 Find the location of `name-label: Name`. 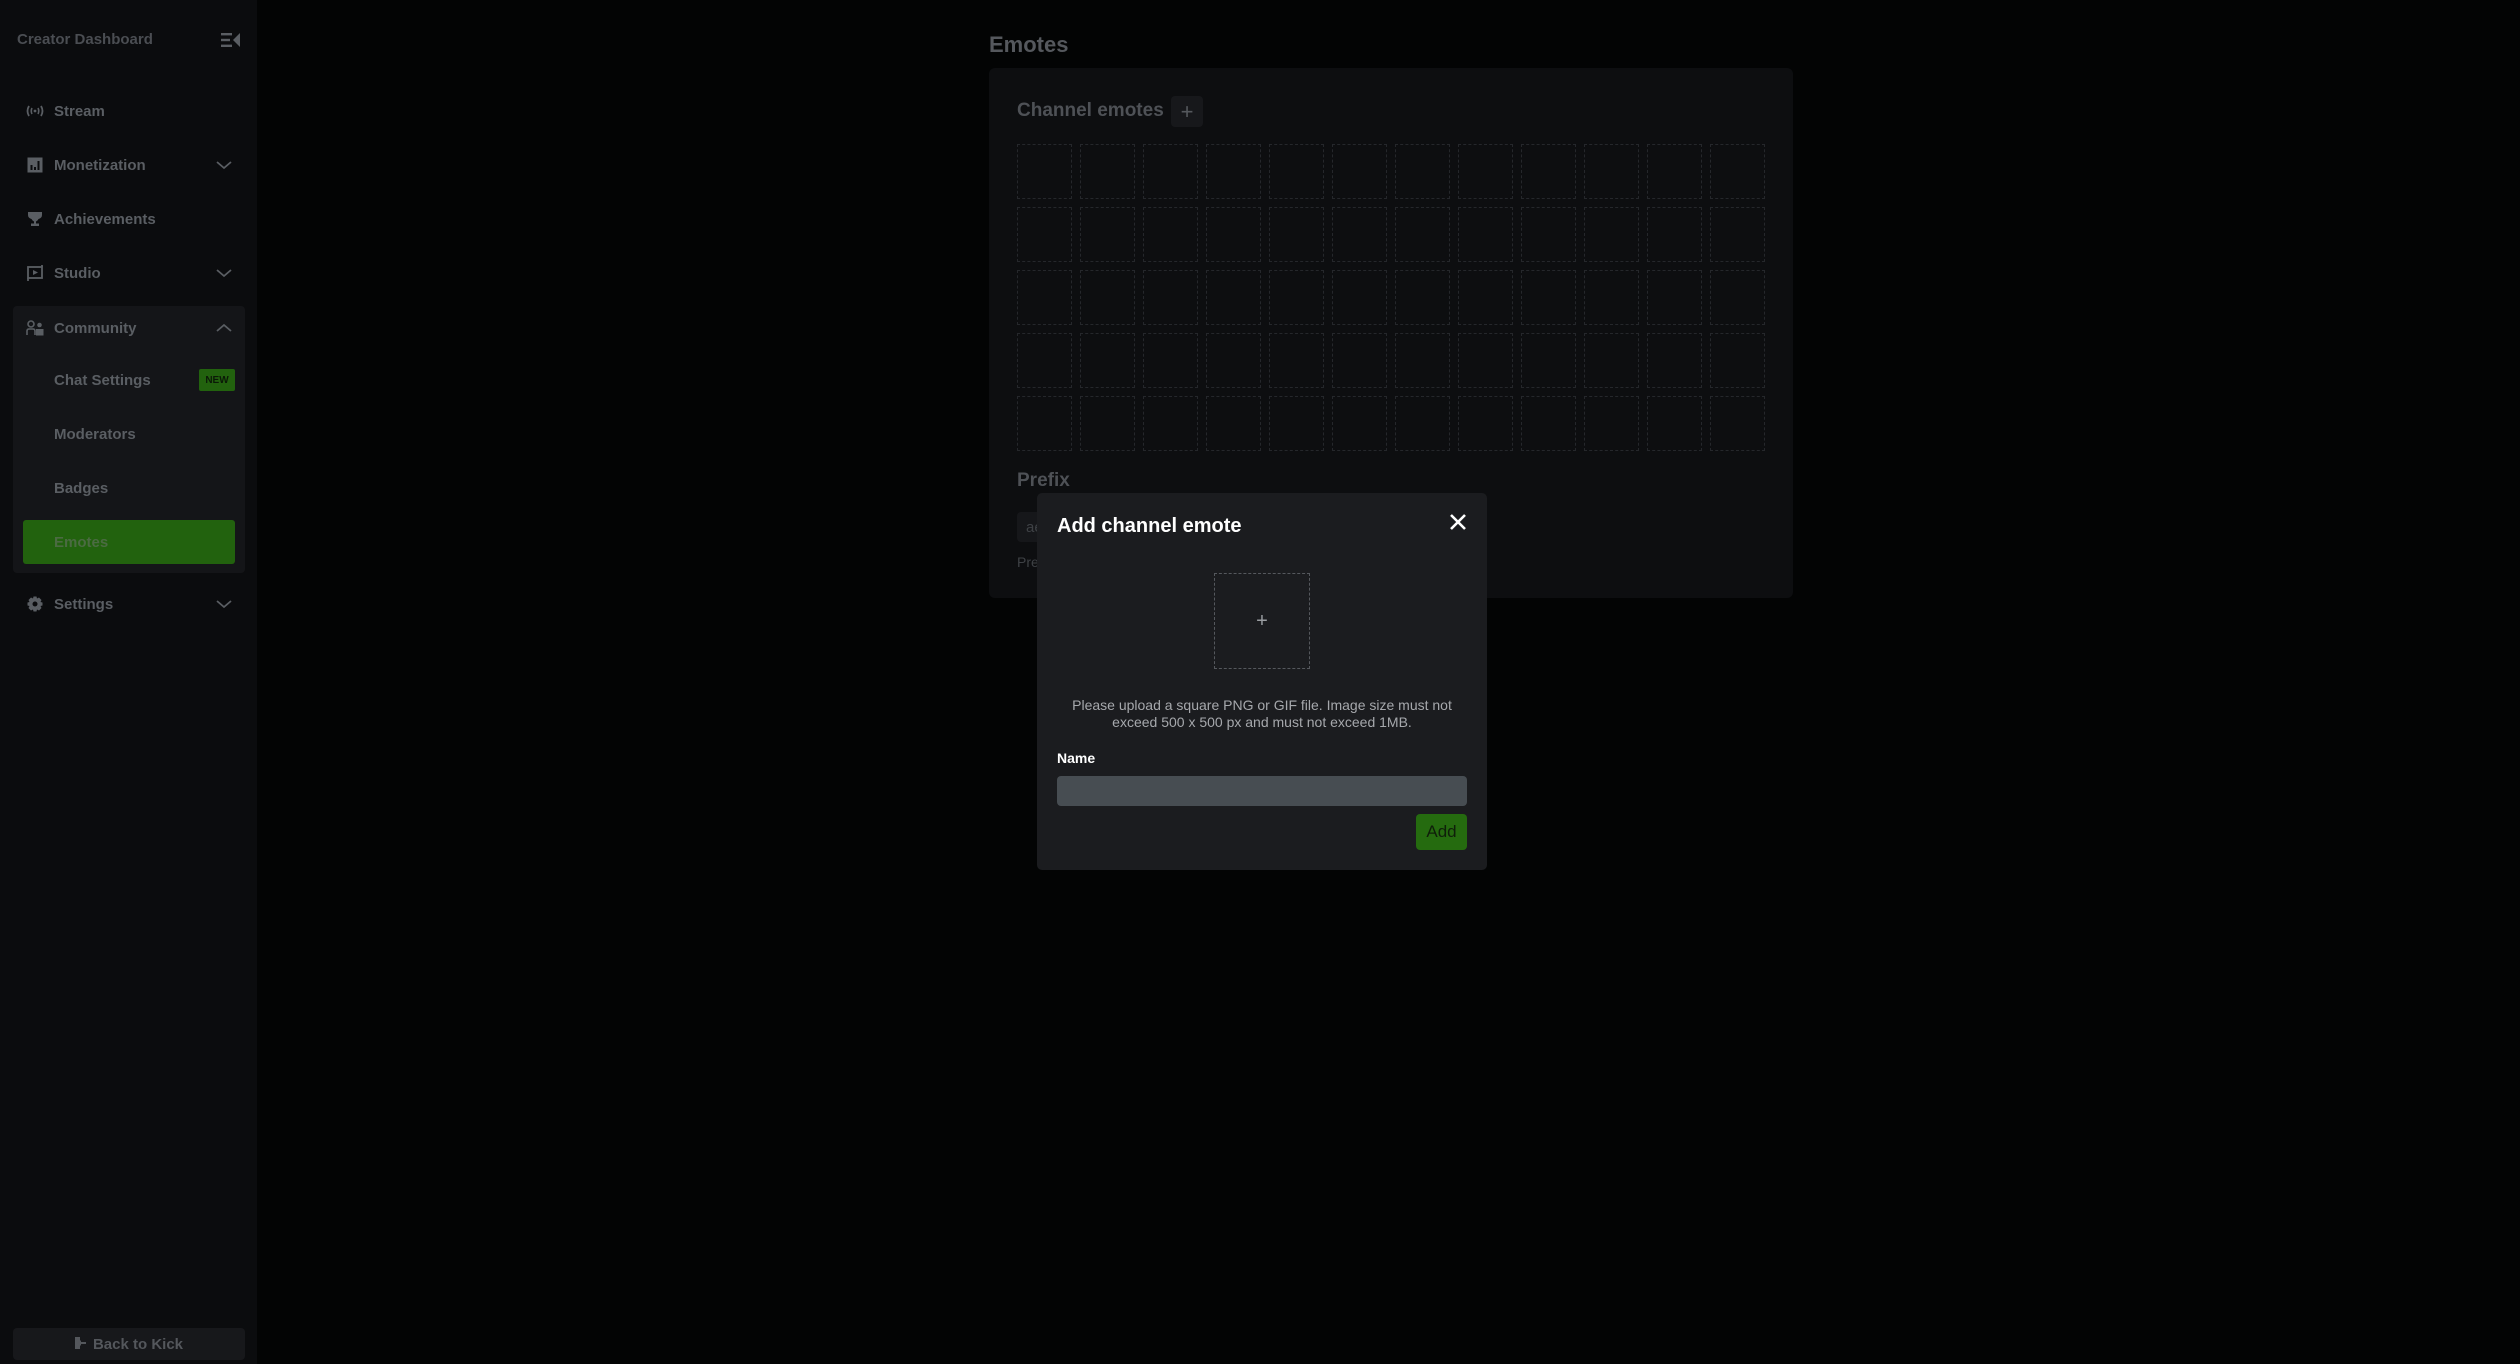

name-label: Name is located at coordinates (1076, 758).